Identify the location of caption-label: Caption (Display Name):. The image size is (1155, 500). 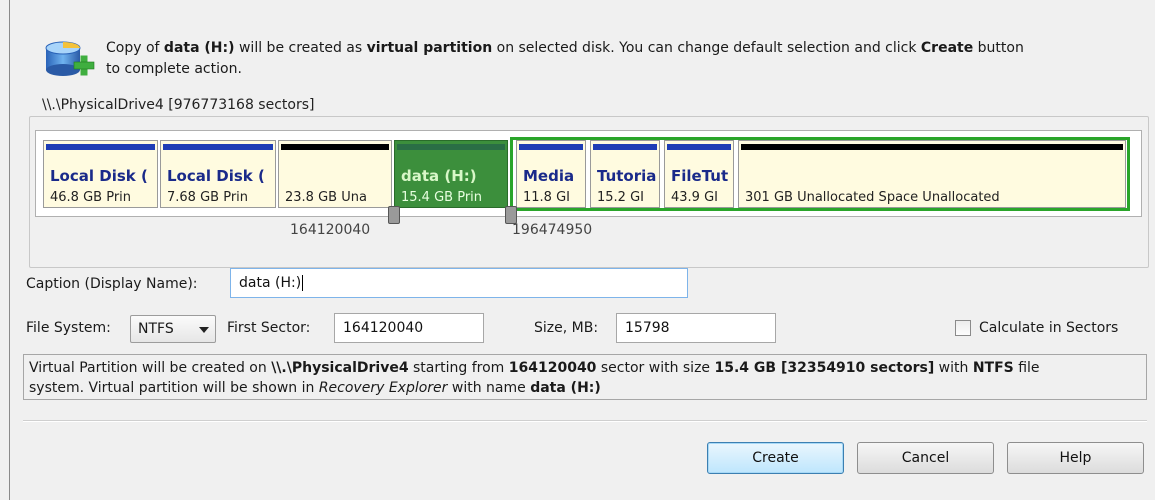
(112, 284).